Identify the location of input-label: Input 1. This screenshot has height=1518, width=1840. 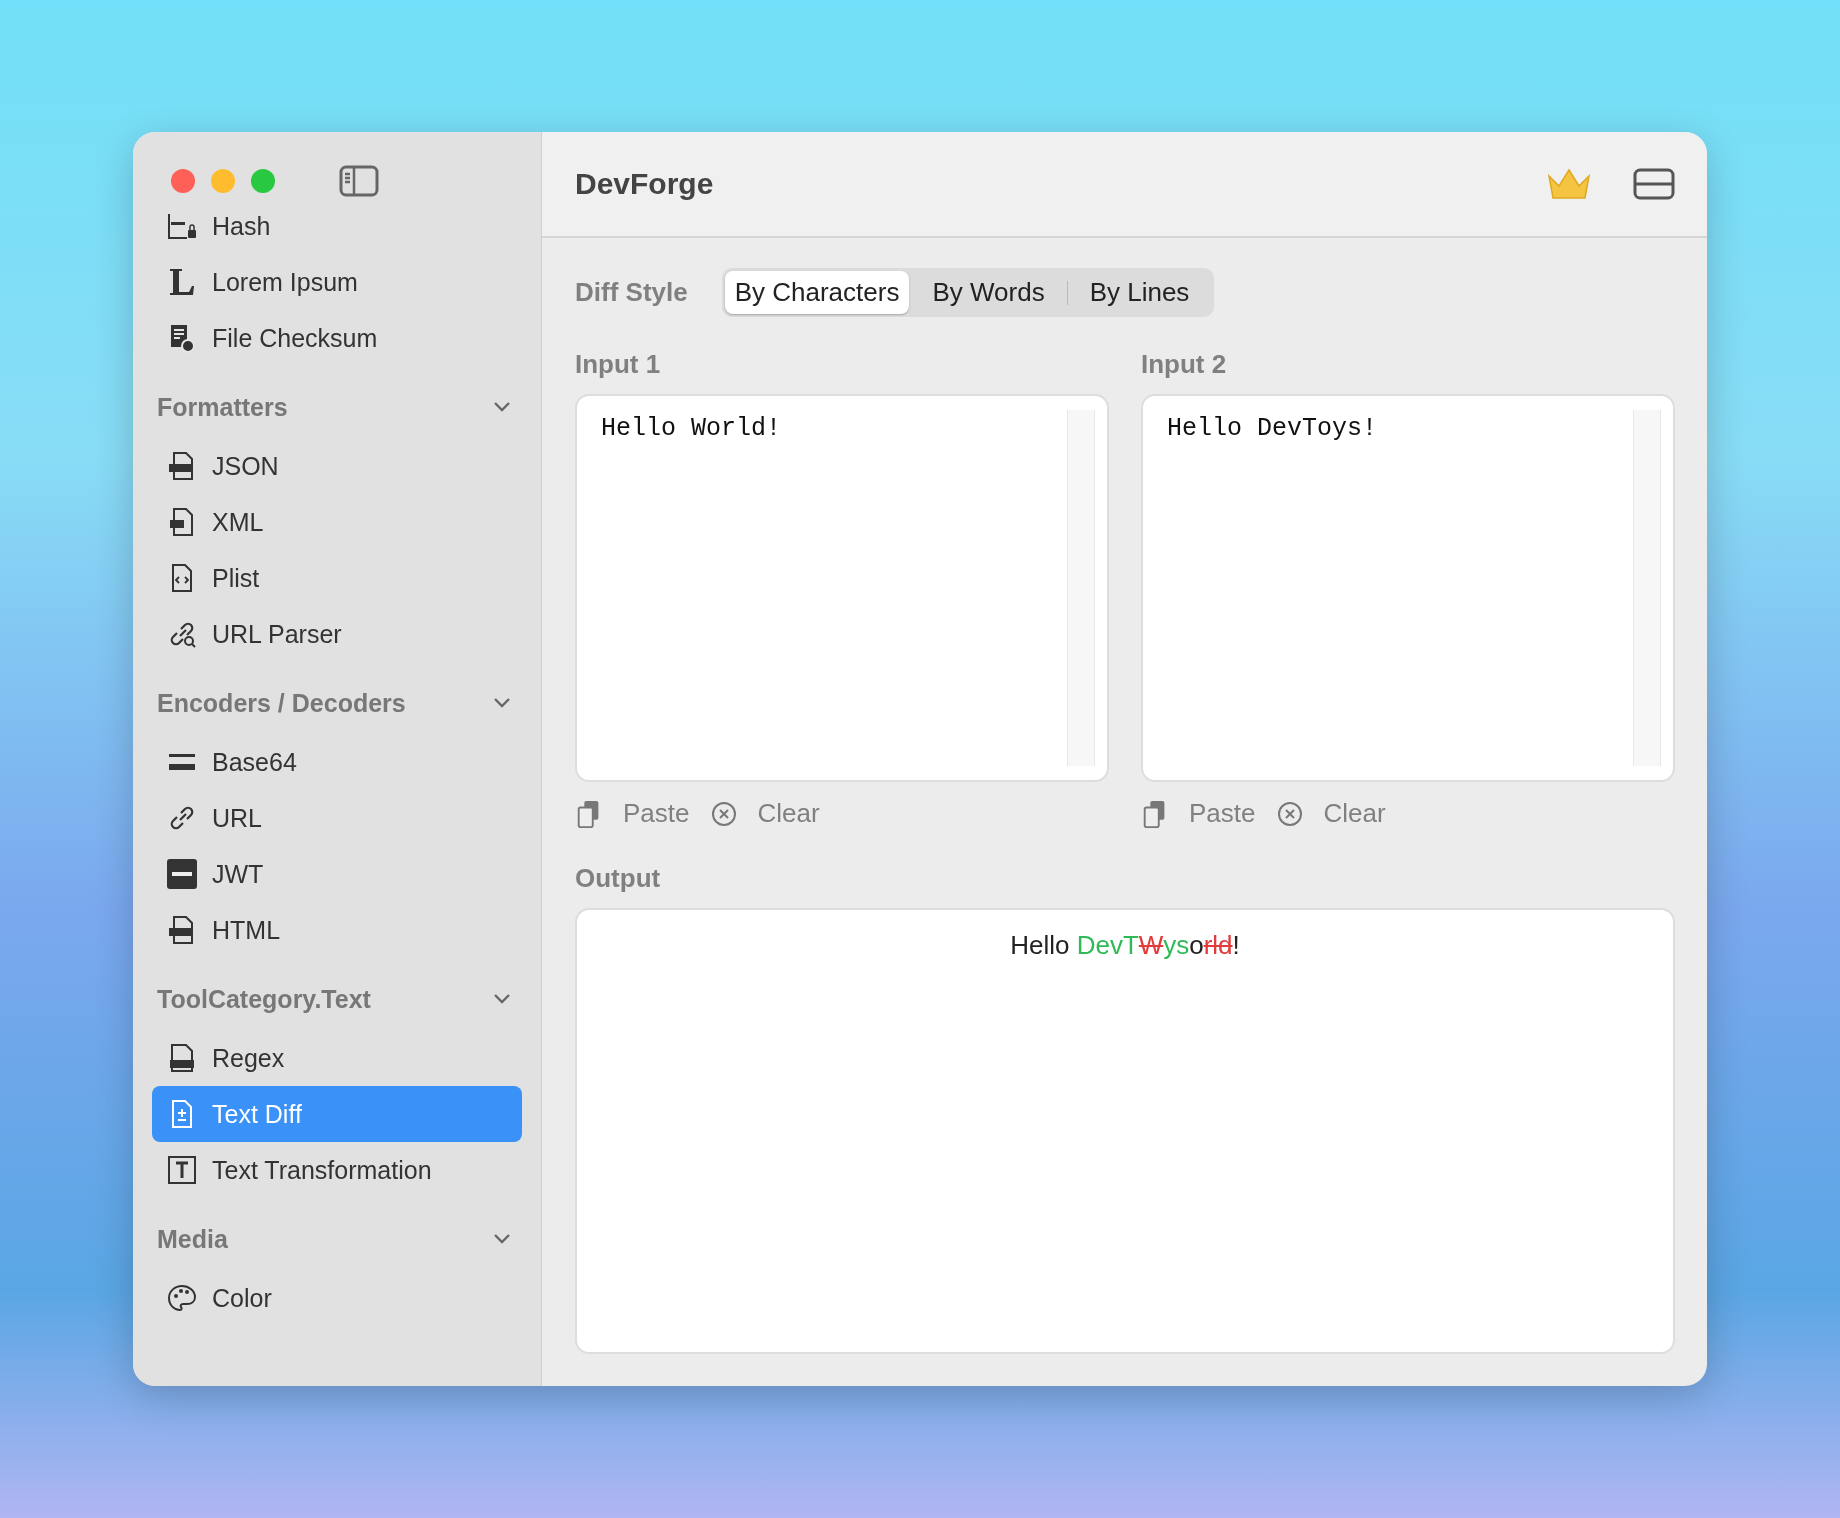
(618, 364).